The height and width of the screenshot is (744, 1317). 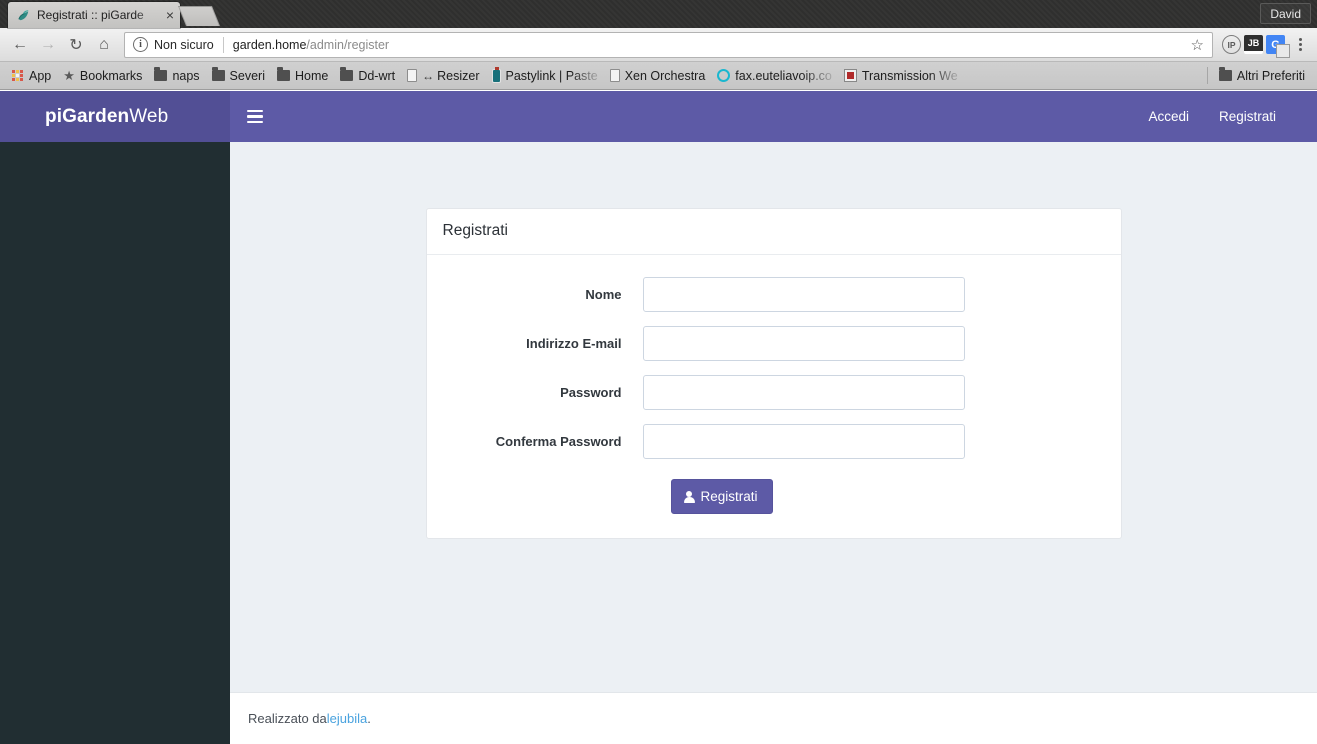 What do you see at coordinates (773, 232) in the screenshot?
I see `card-title: Registrati` at bounding box center [773, 232].